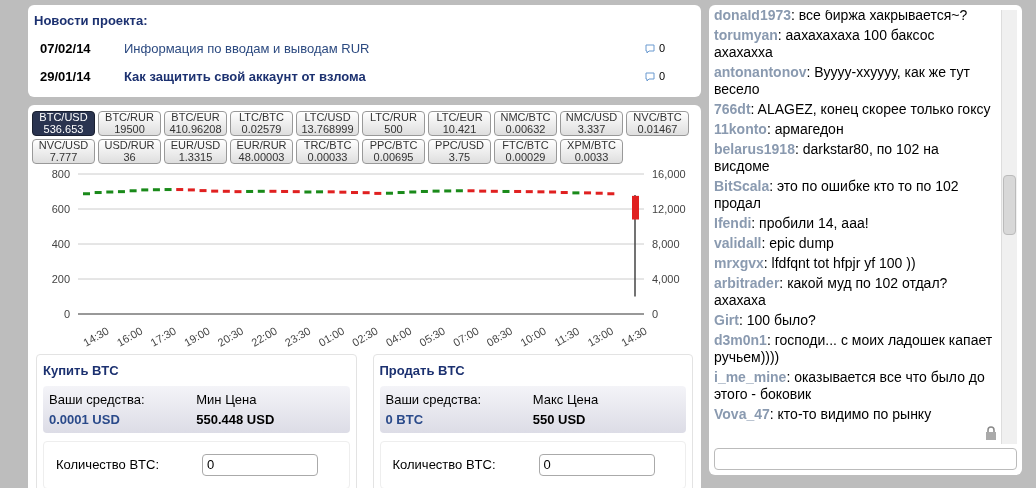 Image resolution: width=1036 pixels, height=488 pixels. Describe the element at coordinates (63, 123) in the screenshot. I see `pair-tab: BTC/USD 536.653` at that location.